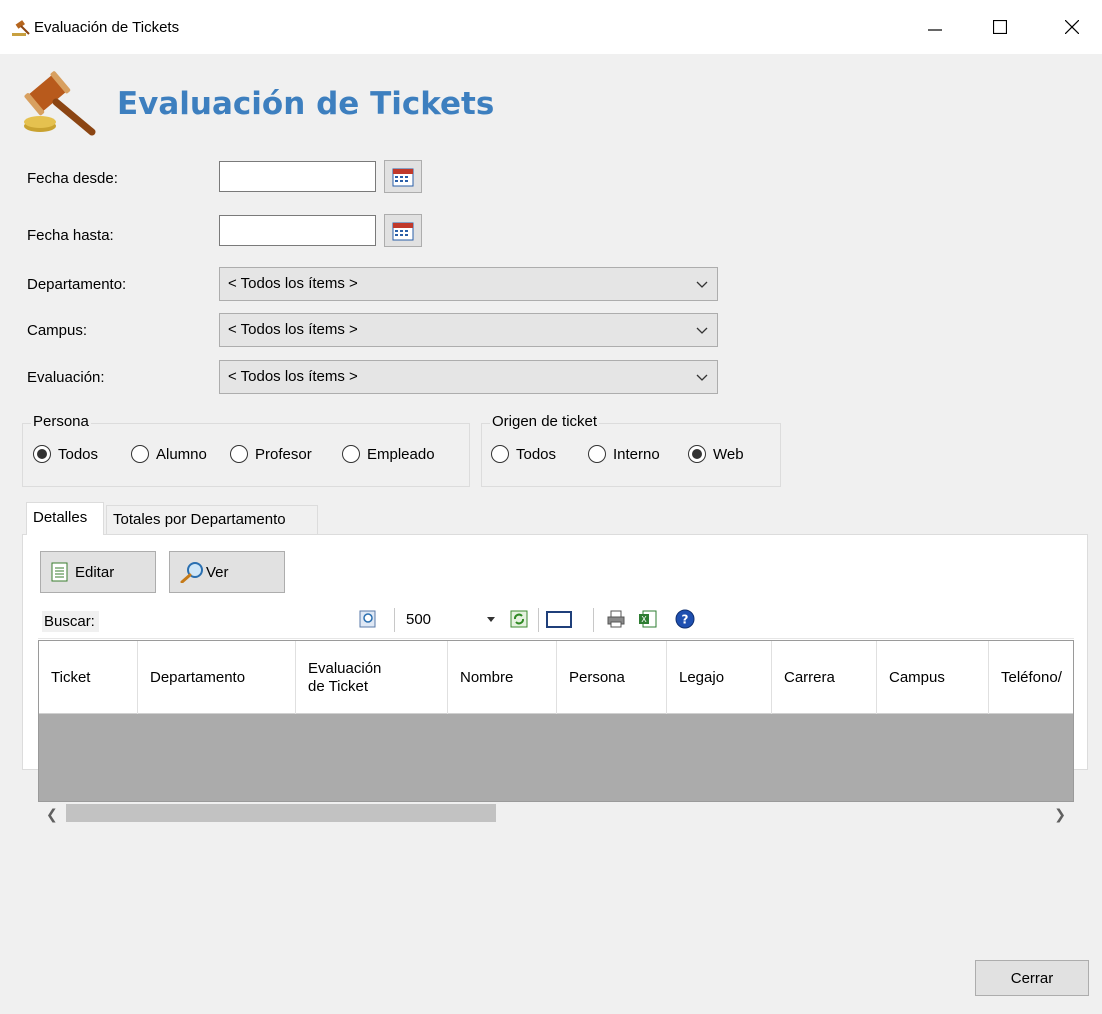 The height and width of the screenshot is (1014, 1102). What do you see at coordinates (551, 27) in the screenshot?
I see `title-bar: Evaluación de Tickets` at bounding box center [551, 27].